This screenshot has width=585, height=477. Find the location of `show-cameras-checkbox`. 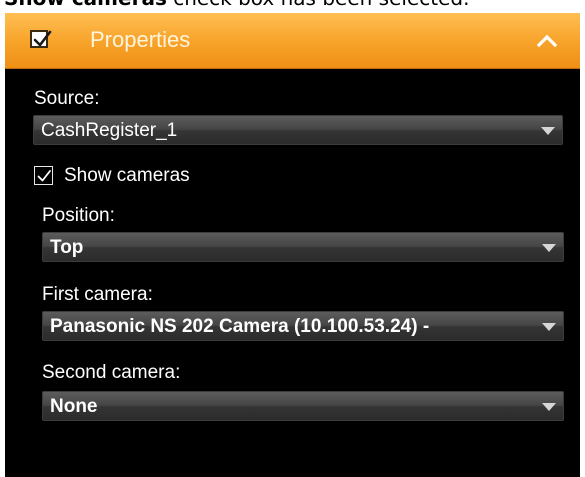

show-cameras-checkbox is located at coordinates (43, 175).